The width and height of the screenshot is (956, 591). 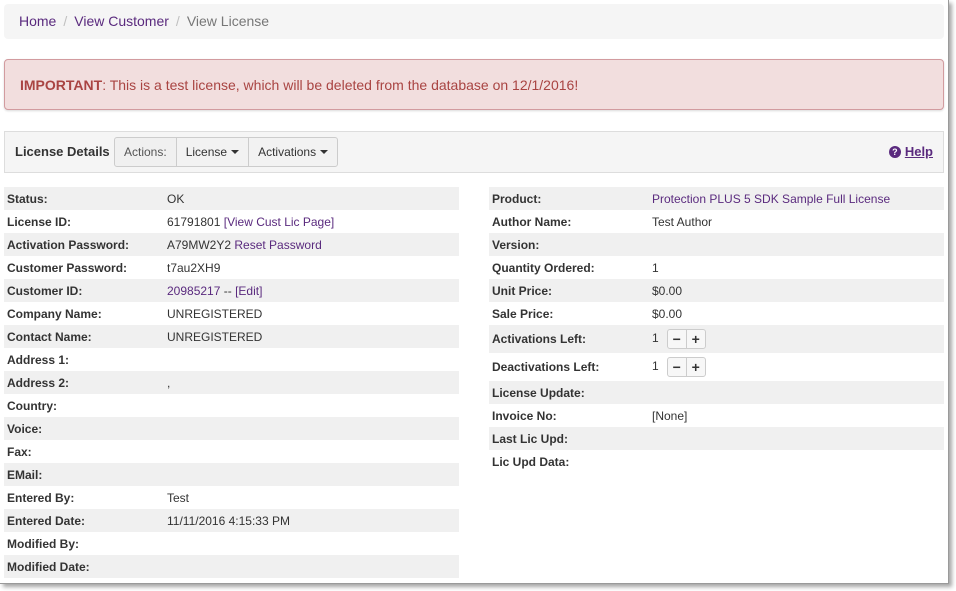 I want to click on view-cust-lic-page-link: [View Cust Lic Page], so click(x=279, y=222).